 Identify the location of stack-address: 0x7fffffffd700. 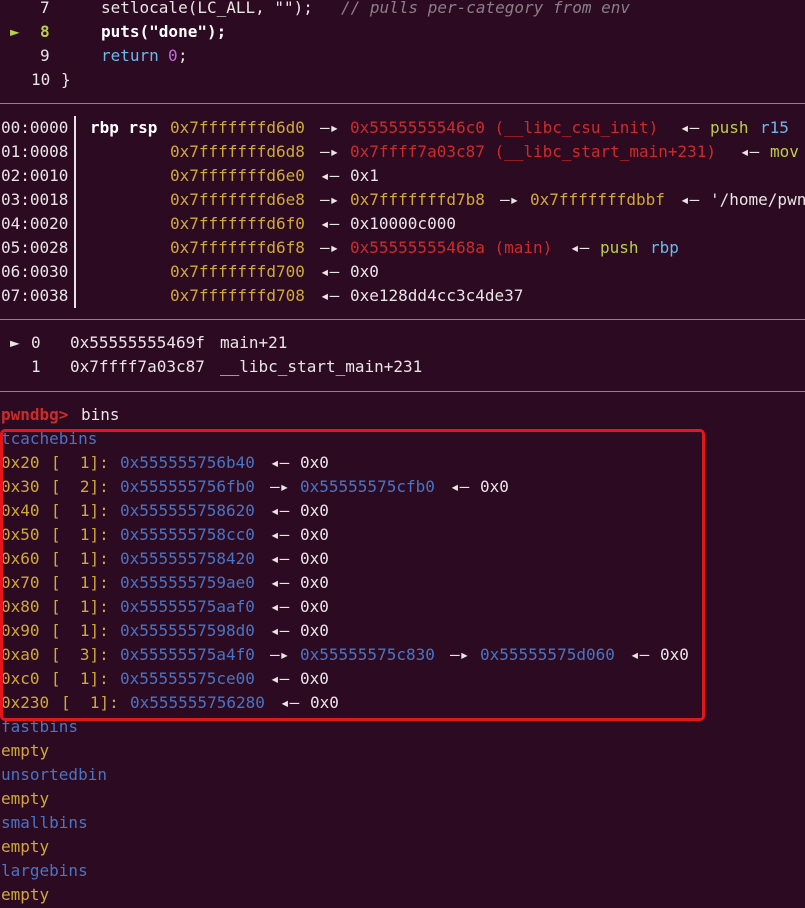
(237, 271).